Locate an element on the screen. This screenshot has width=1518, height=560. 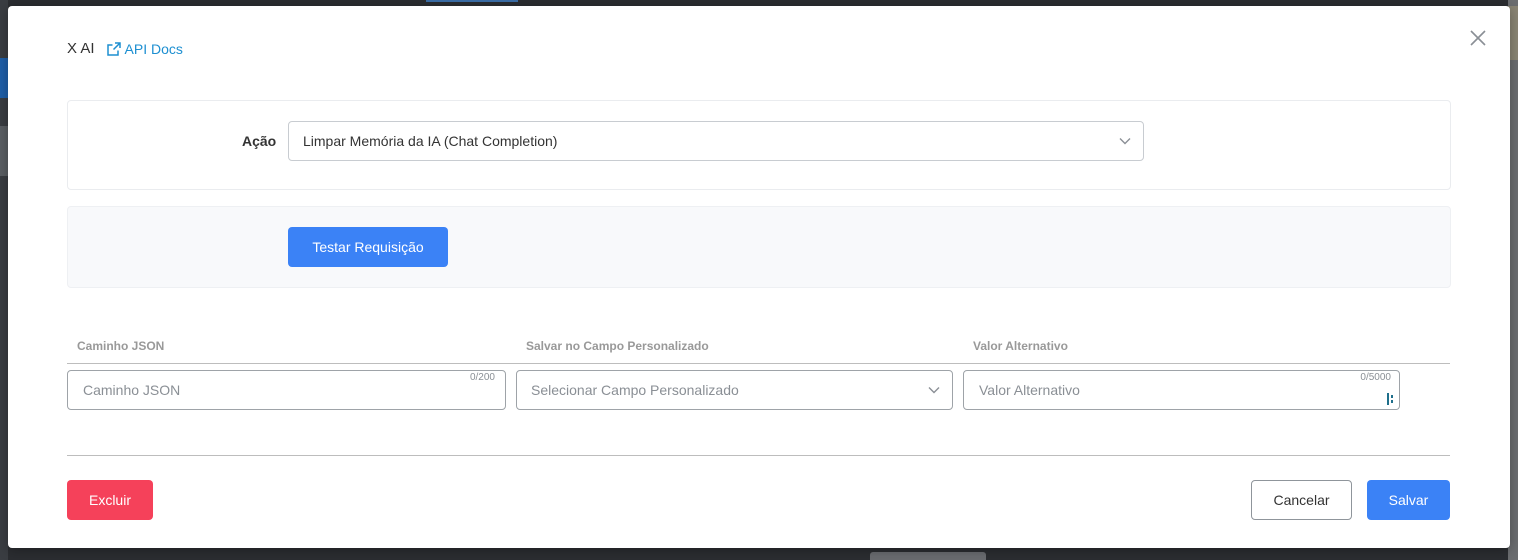
resize-handle-icon is located at coordinates (1391, 399).